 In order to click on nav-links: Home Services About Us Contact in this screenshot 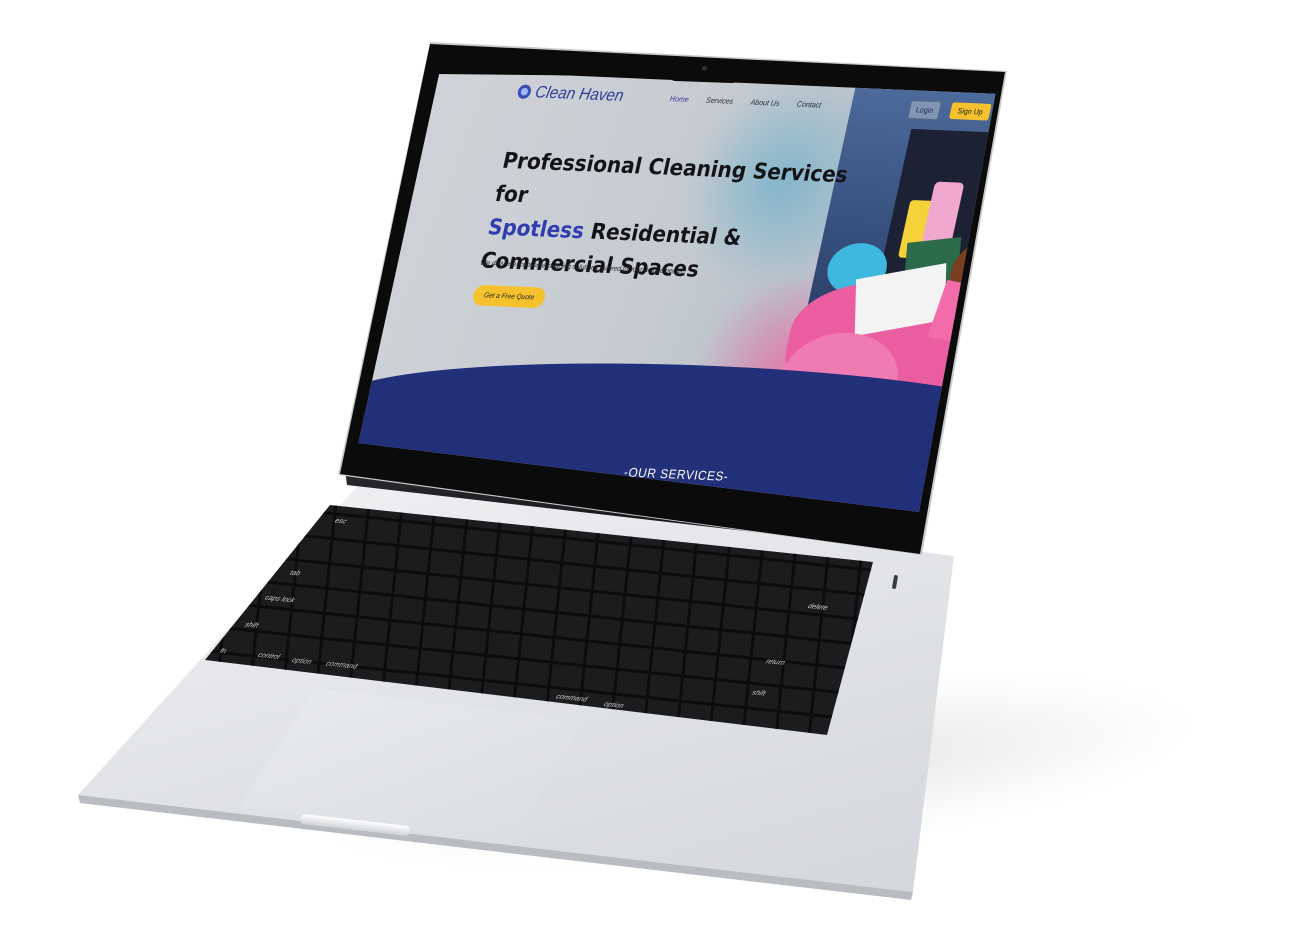, I will do `click(745, 101)`.